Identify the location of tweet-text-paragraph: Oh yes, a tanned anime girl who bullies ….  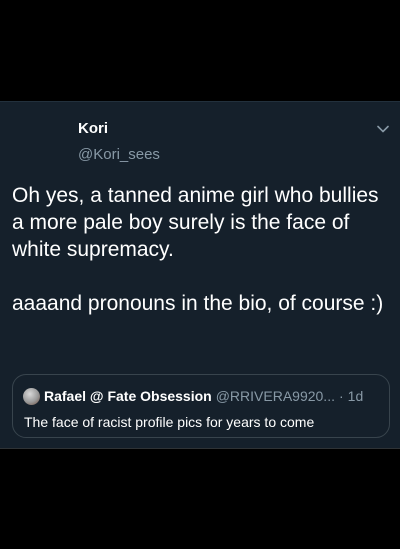
(195, 222).